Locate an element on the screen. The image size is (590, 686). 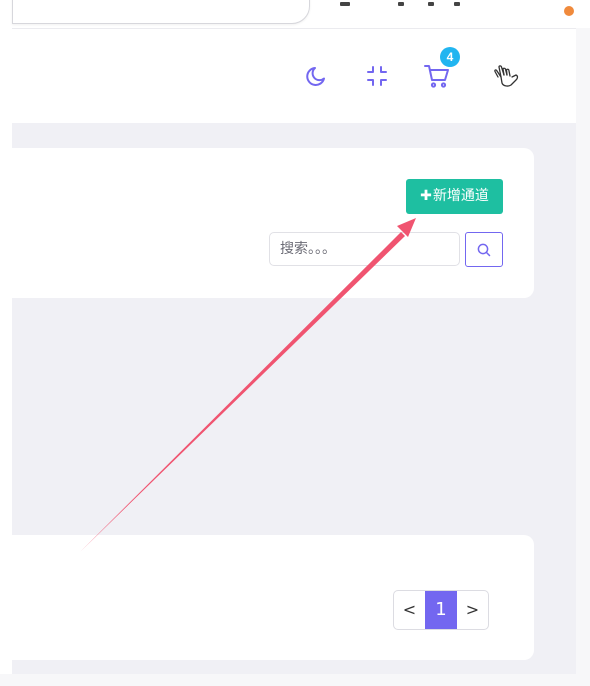
cart-icon is located at coordinates (437, 76).